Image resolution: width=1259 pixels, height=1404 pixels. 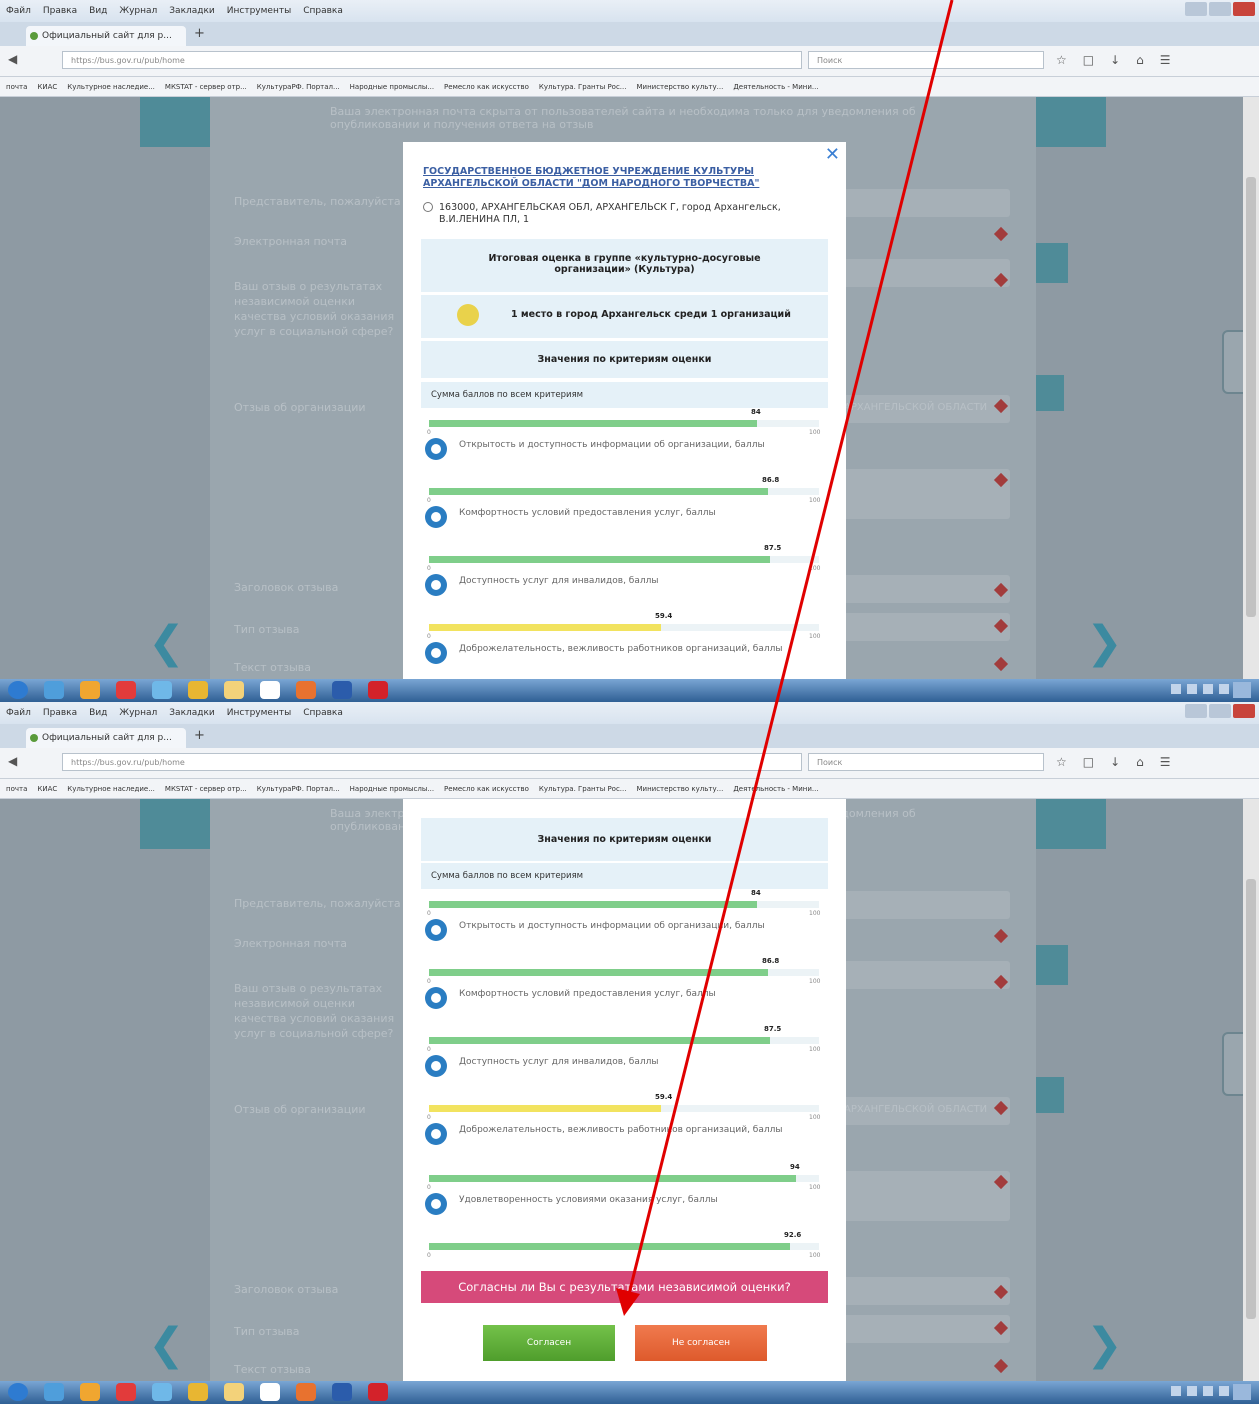 What do you see at coordinates (323, 713) in the screenshot?
I see `menu-help: Справка` at bounding box center [323, 713].